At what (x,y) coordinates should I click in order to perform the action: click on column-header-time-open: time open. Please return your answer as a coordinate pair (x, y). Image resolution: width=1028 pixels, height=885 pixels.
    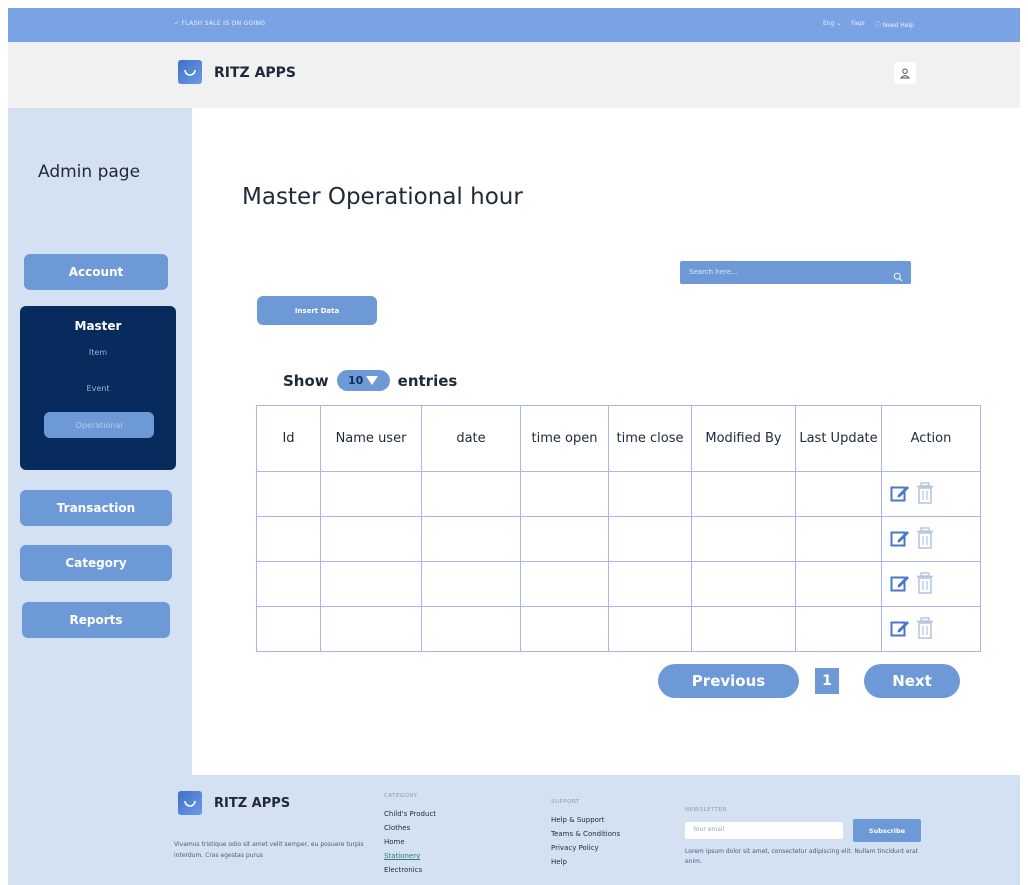
    Looking at the image, I should click on (564, 438).